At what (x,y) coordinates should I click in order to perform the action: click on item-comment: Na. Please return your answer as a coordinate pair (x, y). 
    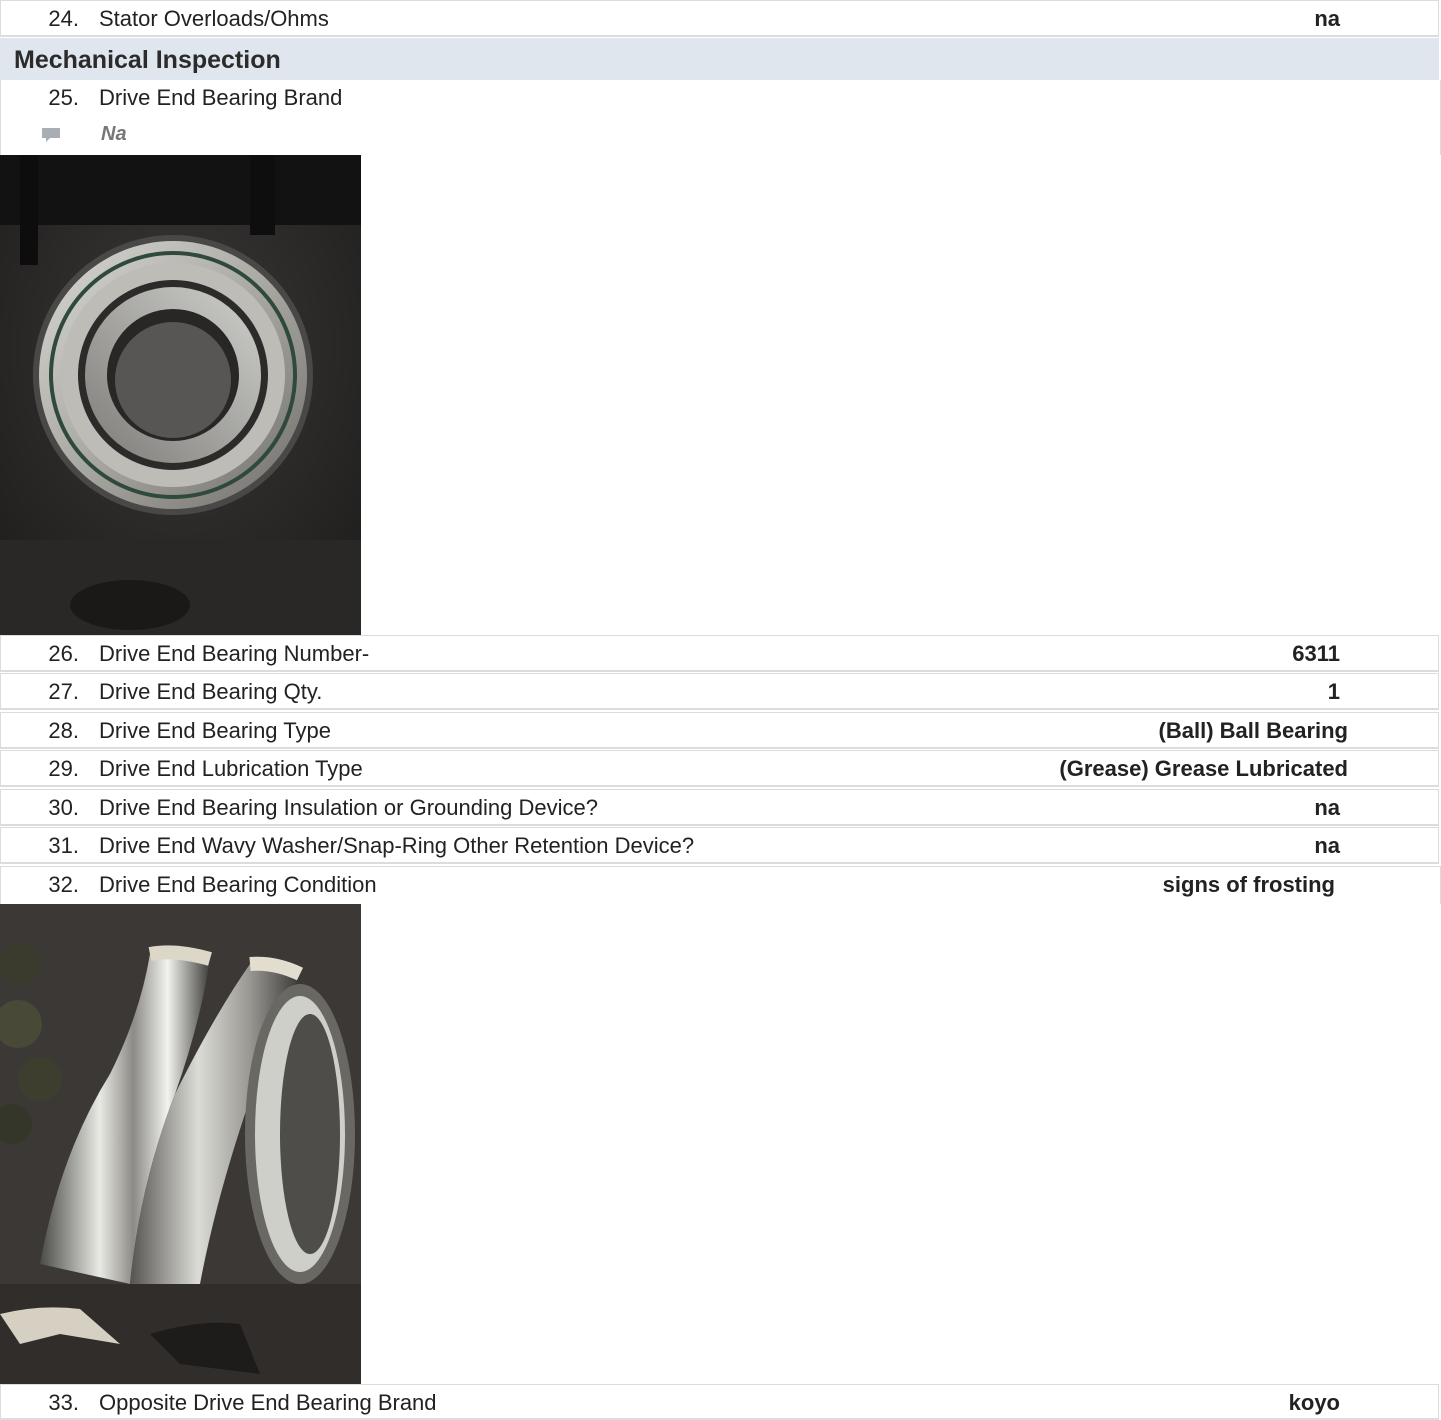
    Looking at the image, I should click on (114, 134).